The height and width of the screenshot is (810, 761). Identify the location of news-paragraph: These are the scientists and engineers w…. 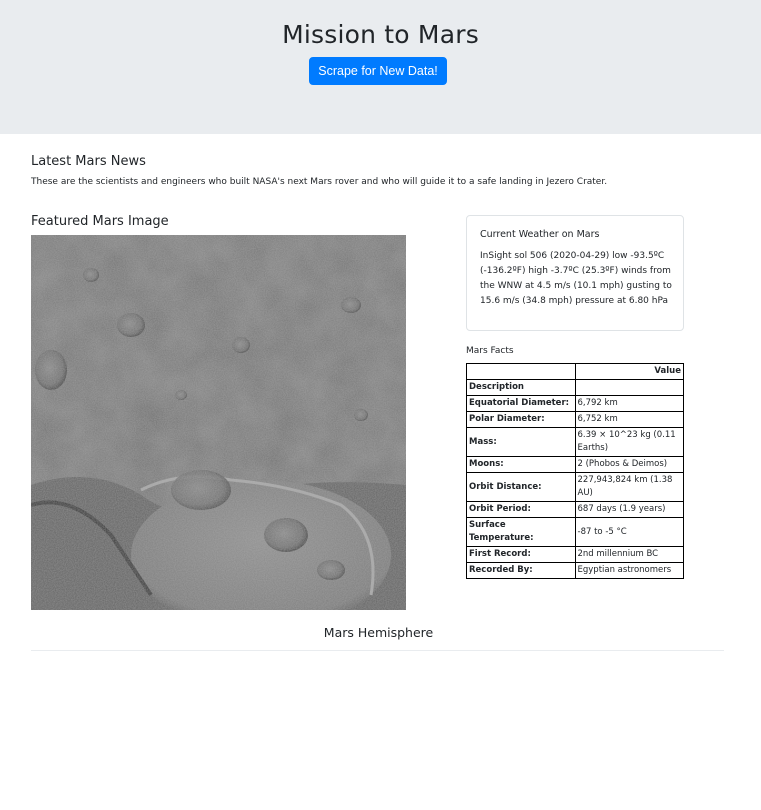
(319, 182).